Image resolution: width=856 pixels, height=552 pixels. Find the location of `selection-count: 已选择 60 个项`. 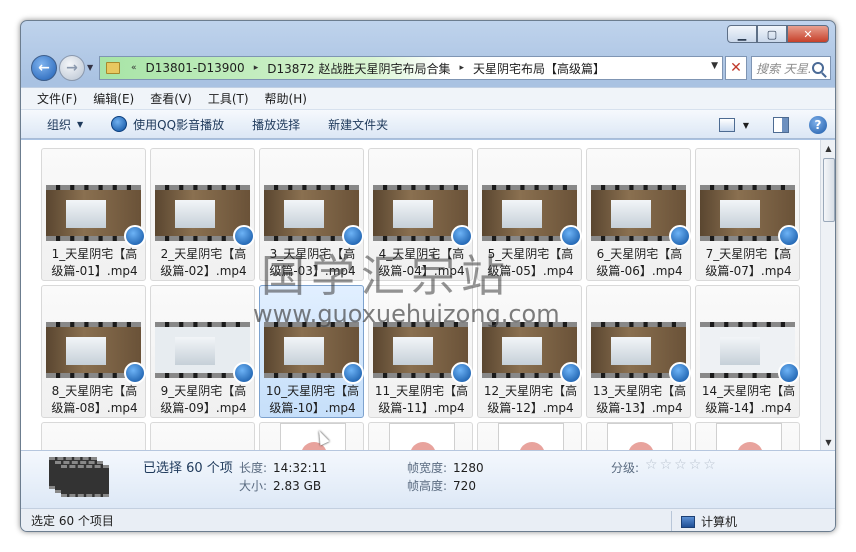

selection-count: 已选择 60 个项 is located at coordinates (188, 468).